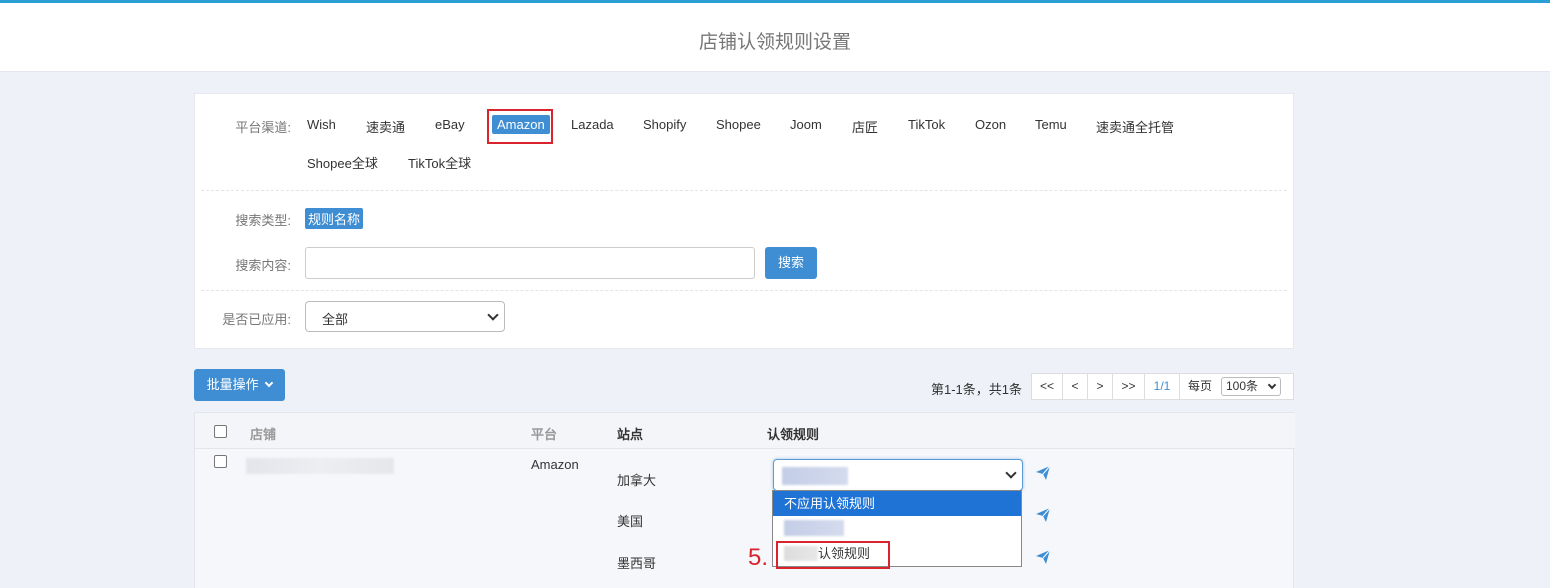  What do you see at coordinates (865, 126) in the screenshot?
I see `platform-shoplazza: 店匠` at bounding box center [865, 126].